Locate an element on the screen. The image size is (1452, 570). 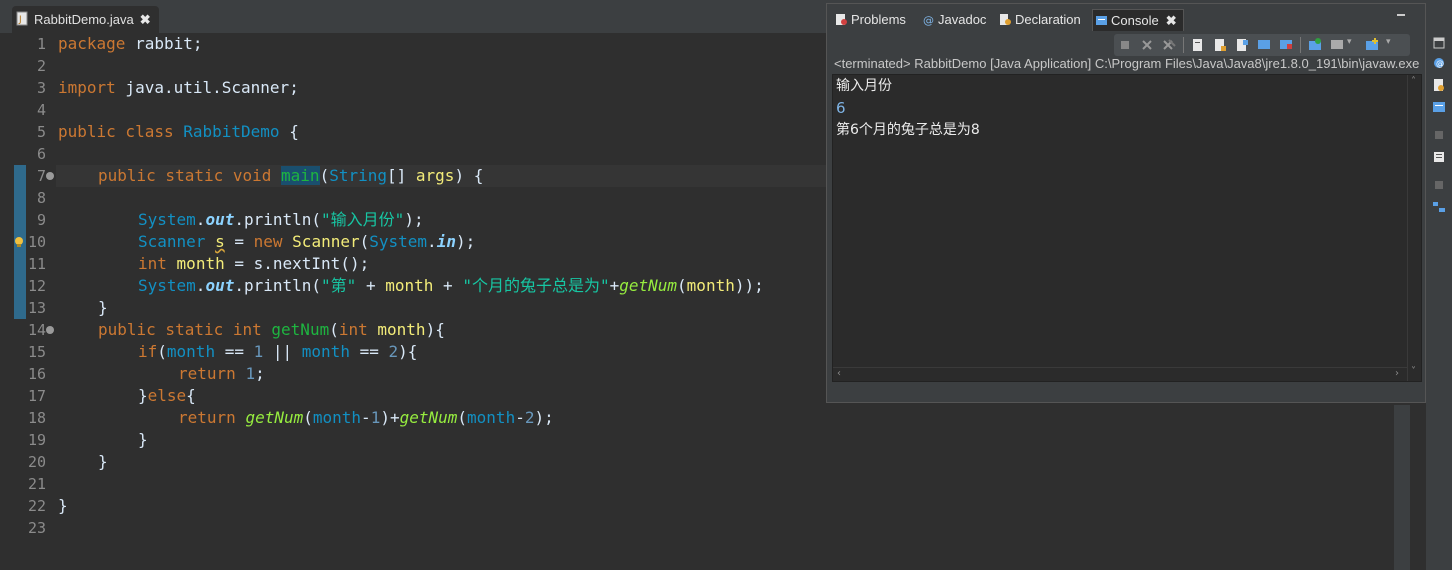
code-line: public class RabbitDemo { is located at coordinates (178, 131).